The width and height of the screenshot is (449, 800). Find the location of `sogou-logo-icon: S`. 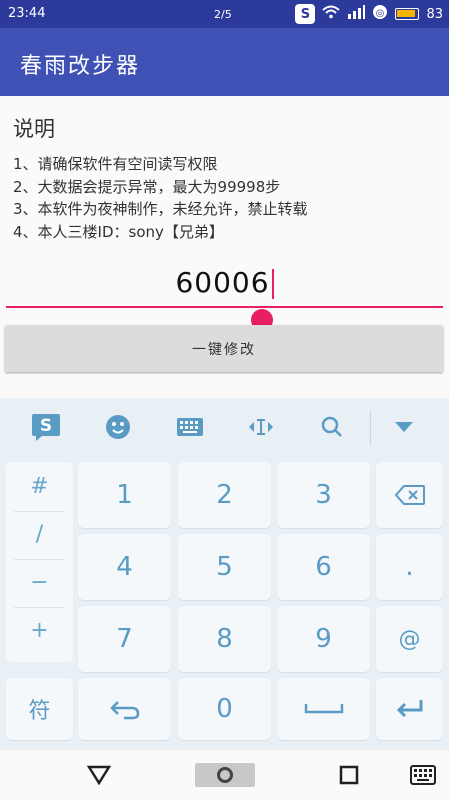

sogou-logo-icon: S is located at coordinates (46, 427).